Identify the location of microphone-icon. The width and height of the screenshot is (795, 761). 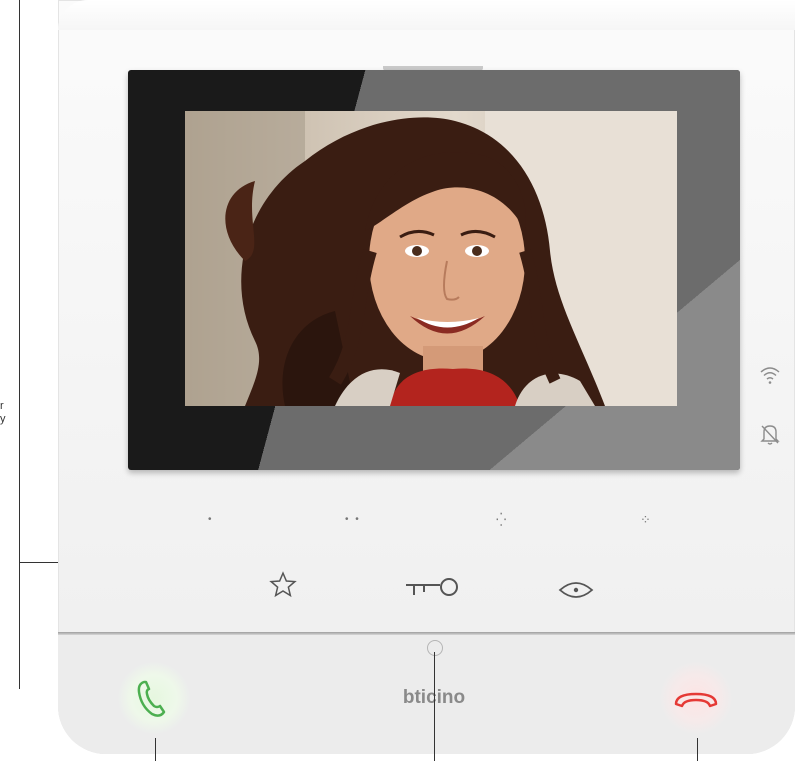
(435, 648).